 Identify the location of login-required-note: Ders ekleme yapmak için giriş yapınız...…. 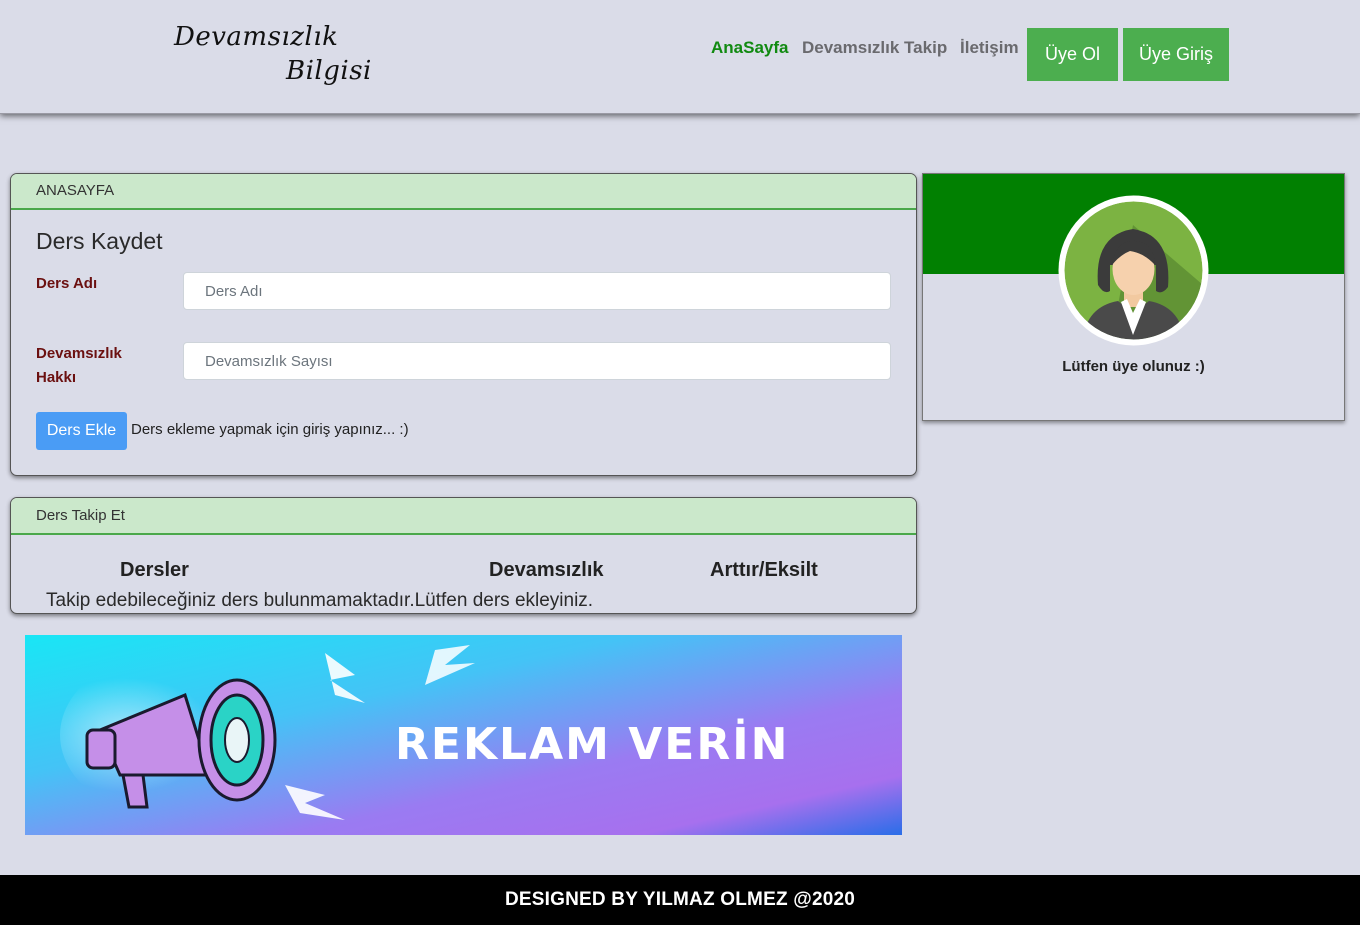
(270, 429).